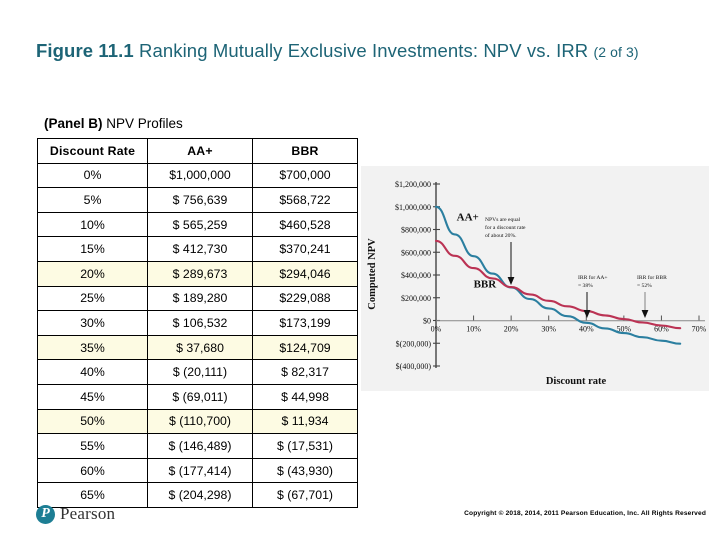 This screenshot has height=540, width=720. I want to click on aa-plus-cell: $ (146,489), so click(200, 446).